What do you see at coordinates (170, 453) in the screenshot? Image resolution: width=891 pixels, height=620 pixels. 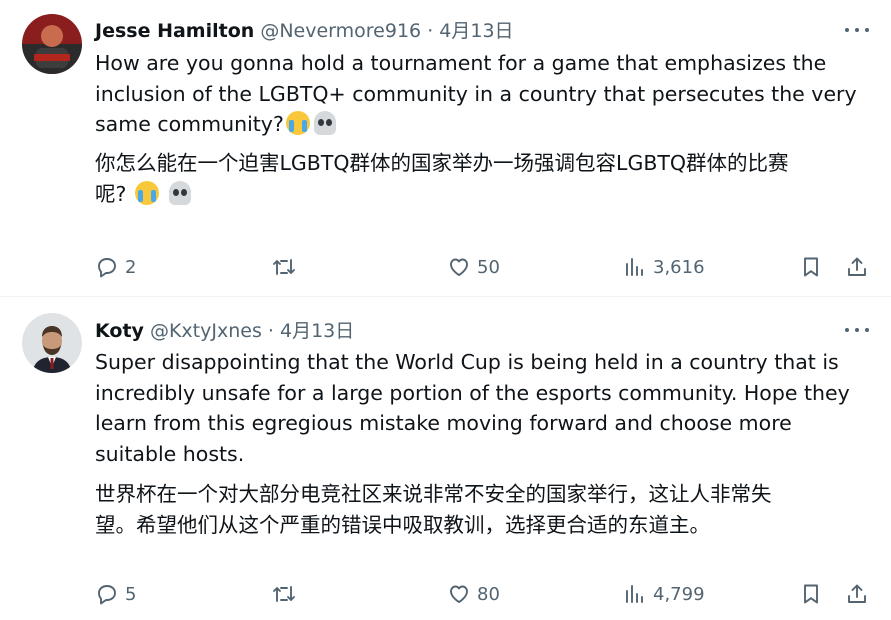 I see `tweet-text-line: suitable hosts.` at bounding box center [170, 453].